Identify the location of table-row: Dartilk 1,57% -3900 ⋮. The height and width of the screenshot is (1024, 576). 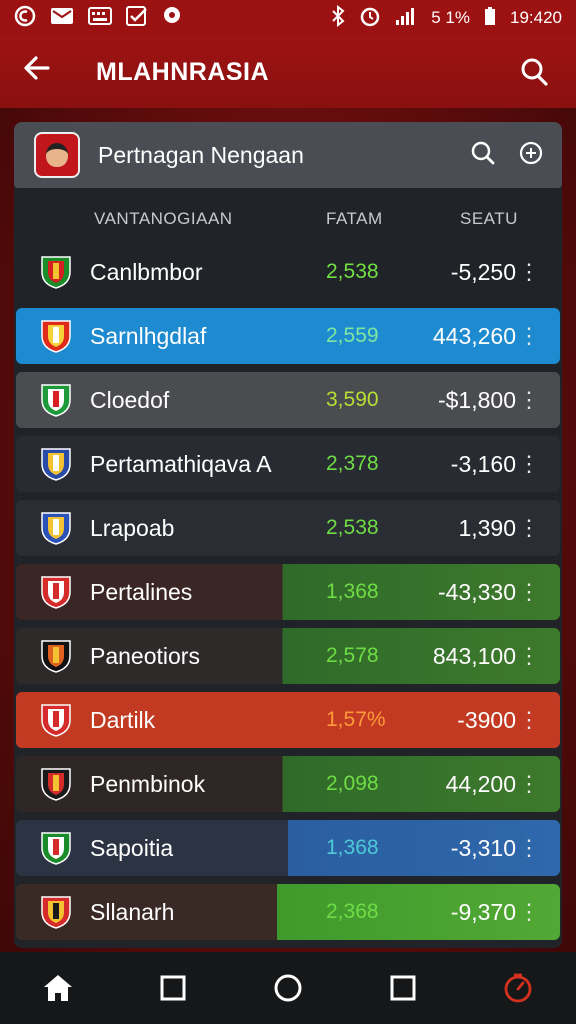
(288, 720).